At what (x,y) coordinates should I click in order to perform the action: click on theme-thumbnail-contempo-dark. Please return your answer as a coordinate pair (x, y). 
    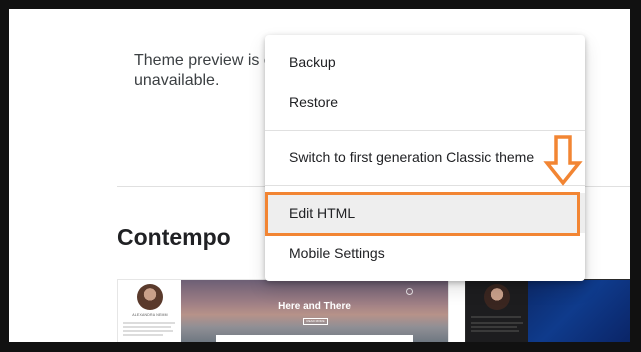
    Looking at the image, I should click on (547, 310).